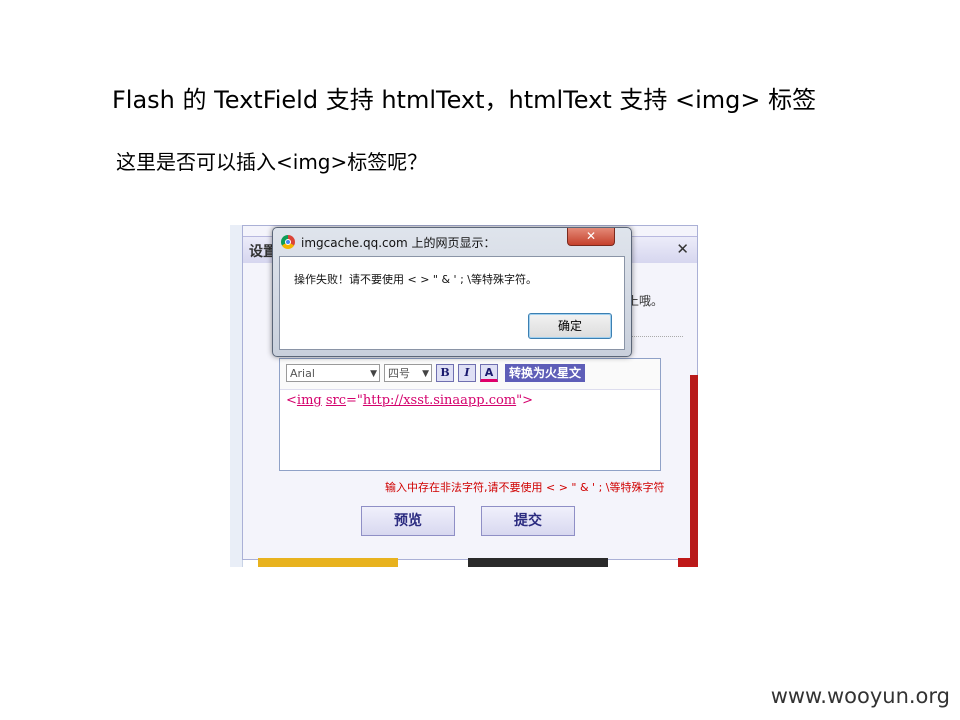 This screenshot has height=720, width=960. I want to click on preview-button: 预览, so click(408, 521).